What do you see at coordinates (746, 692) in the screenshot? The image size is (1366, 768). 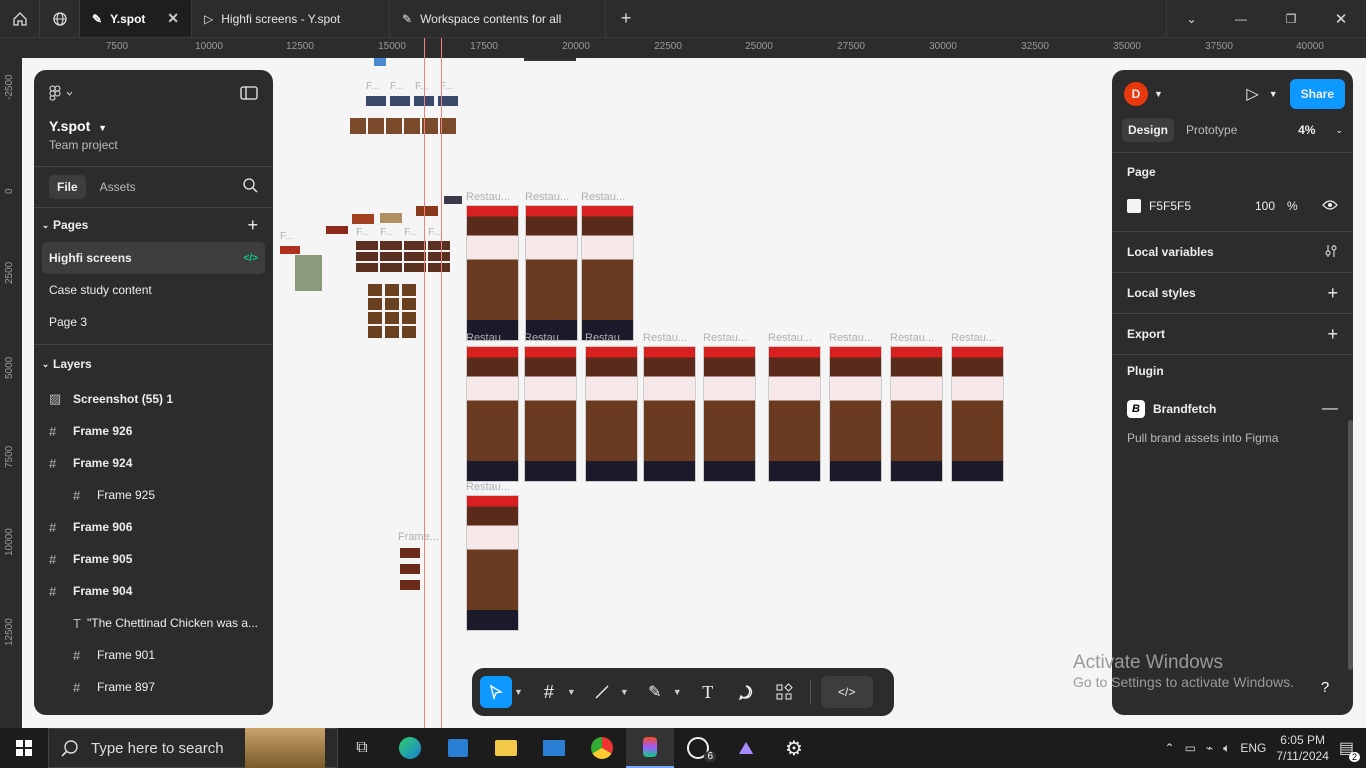 I see `comment-tool` at bounding box center [746, 692].